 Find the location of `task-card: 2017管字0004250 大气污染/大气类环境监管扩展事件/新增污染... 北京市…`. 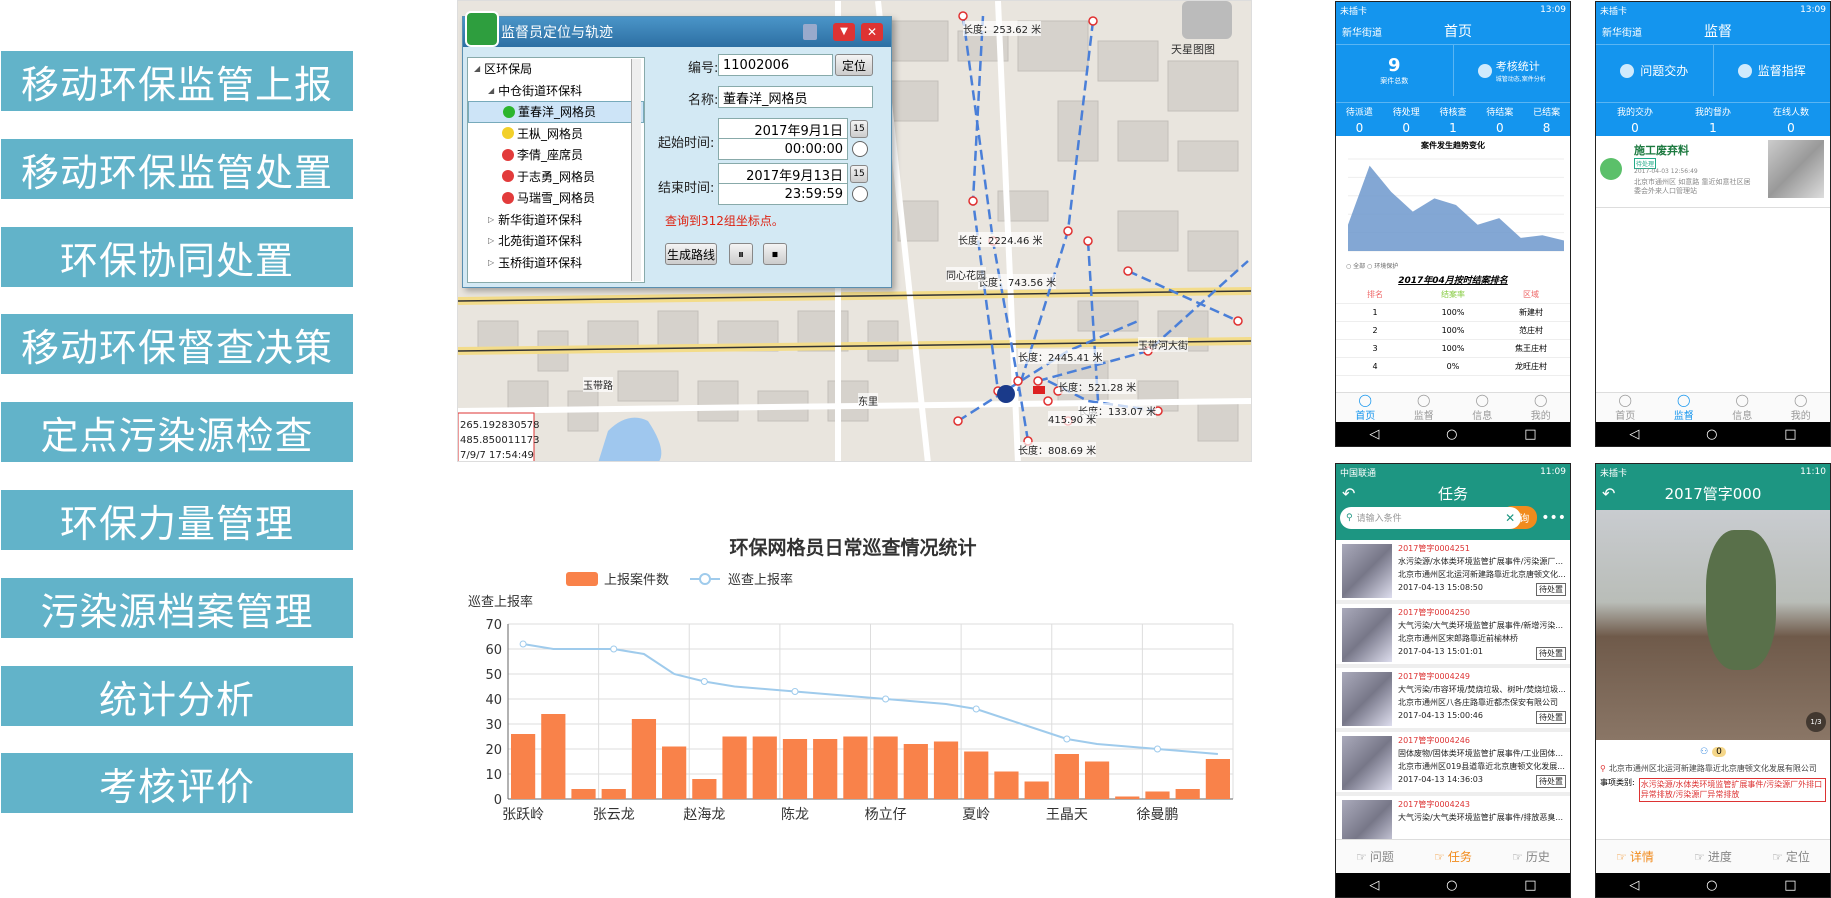

task-card: 2017管字0004250 大气污染/大气类环境监管扩展事件/新增污染... 北京市… is located at coordinates (1453, 636).